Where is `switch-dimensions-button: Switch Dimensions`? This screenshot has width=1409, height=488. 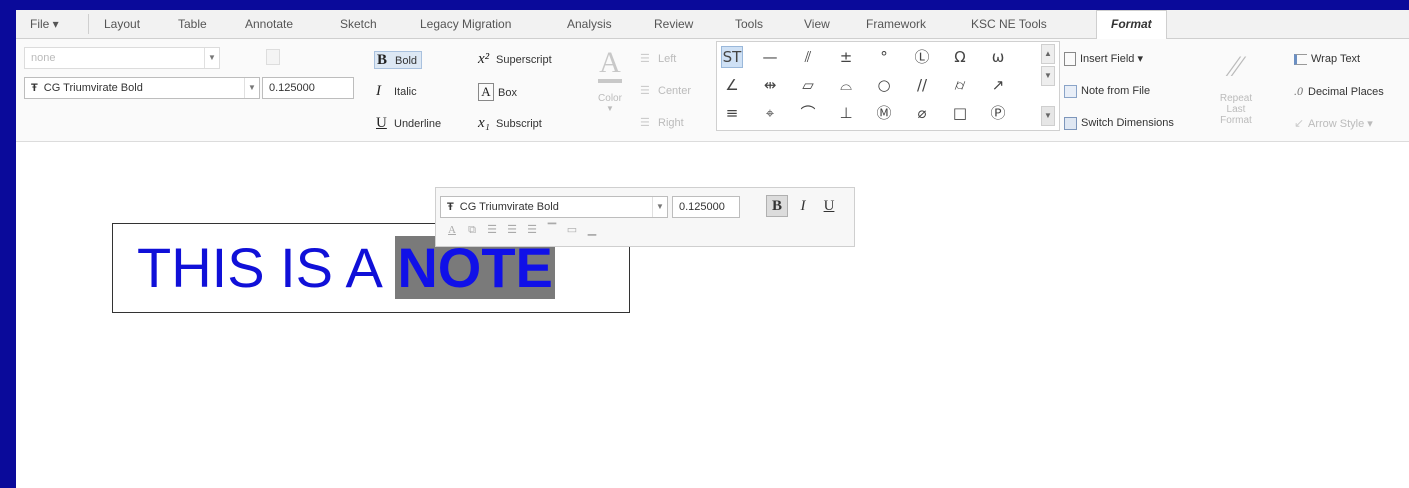 switch-dimensions-button: Switch Dimensions is located at coordinates (1119, 123).